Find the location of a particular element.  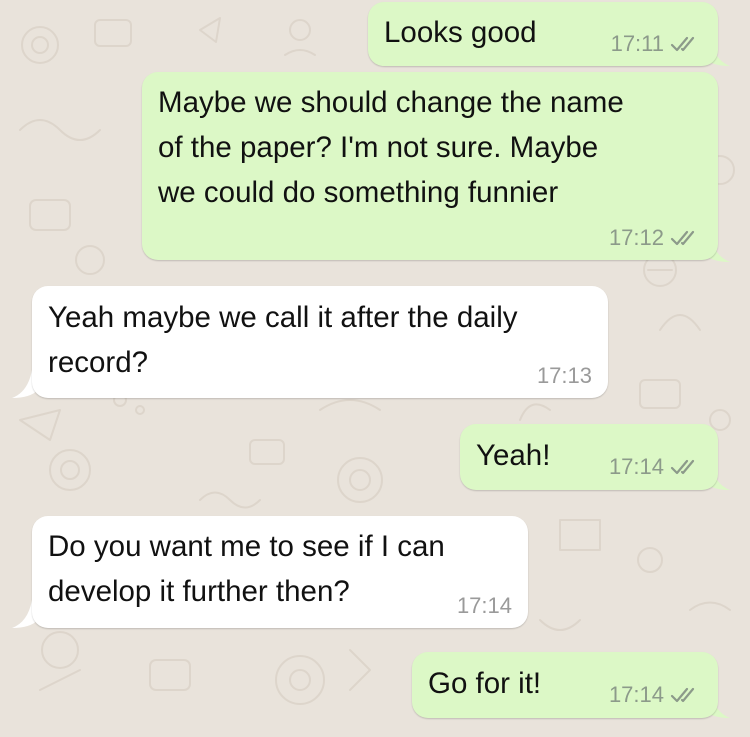

message-text-line: record? is located at coordinates (98, 362).